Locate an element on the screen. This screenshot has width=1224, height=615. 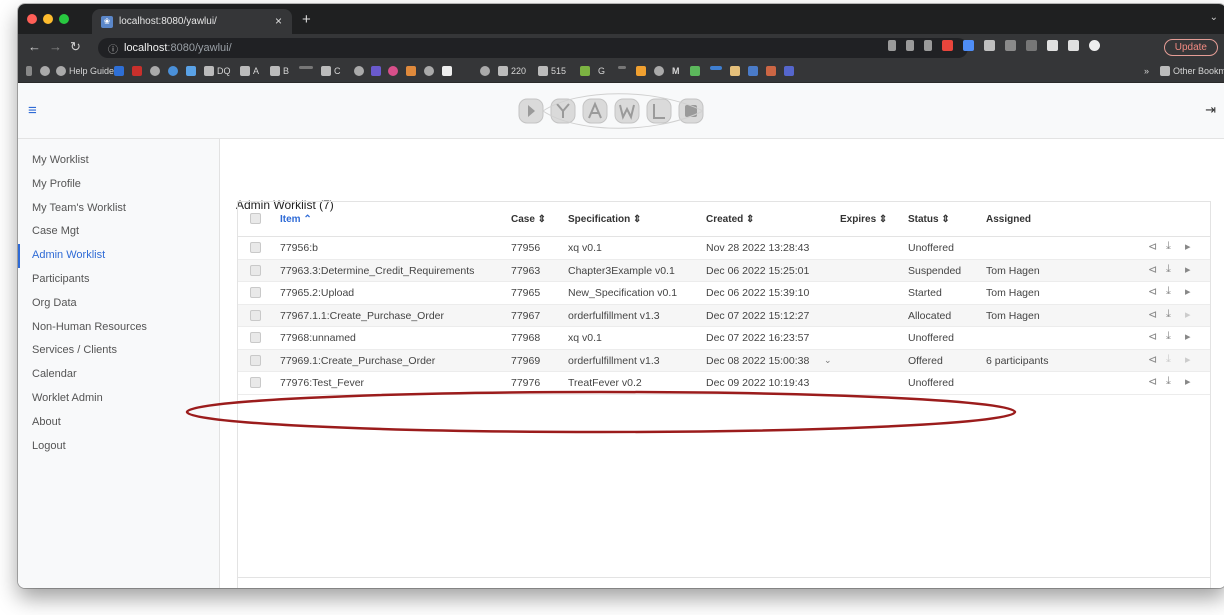
menu-icon: ≡ is located at coordinates (35, 110).